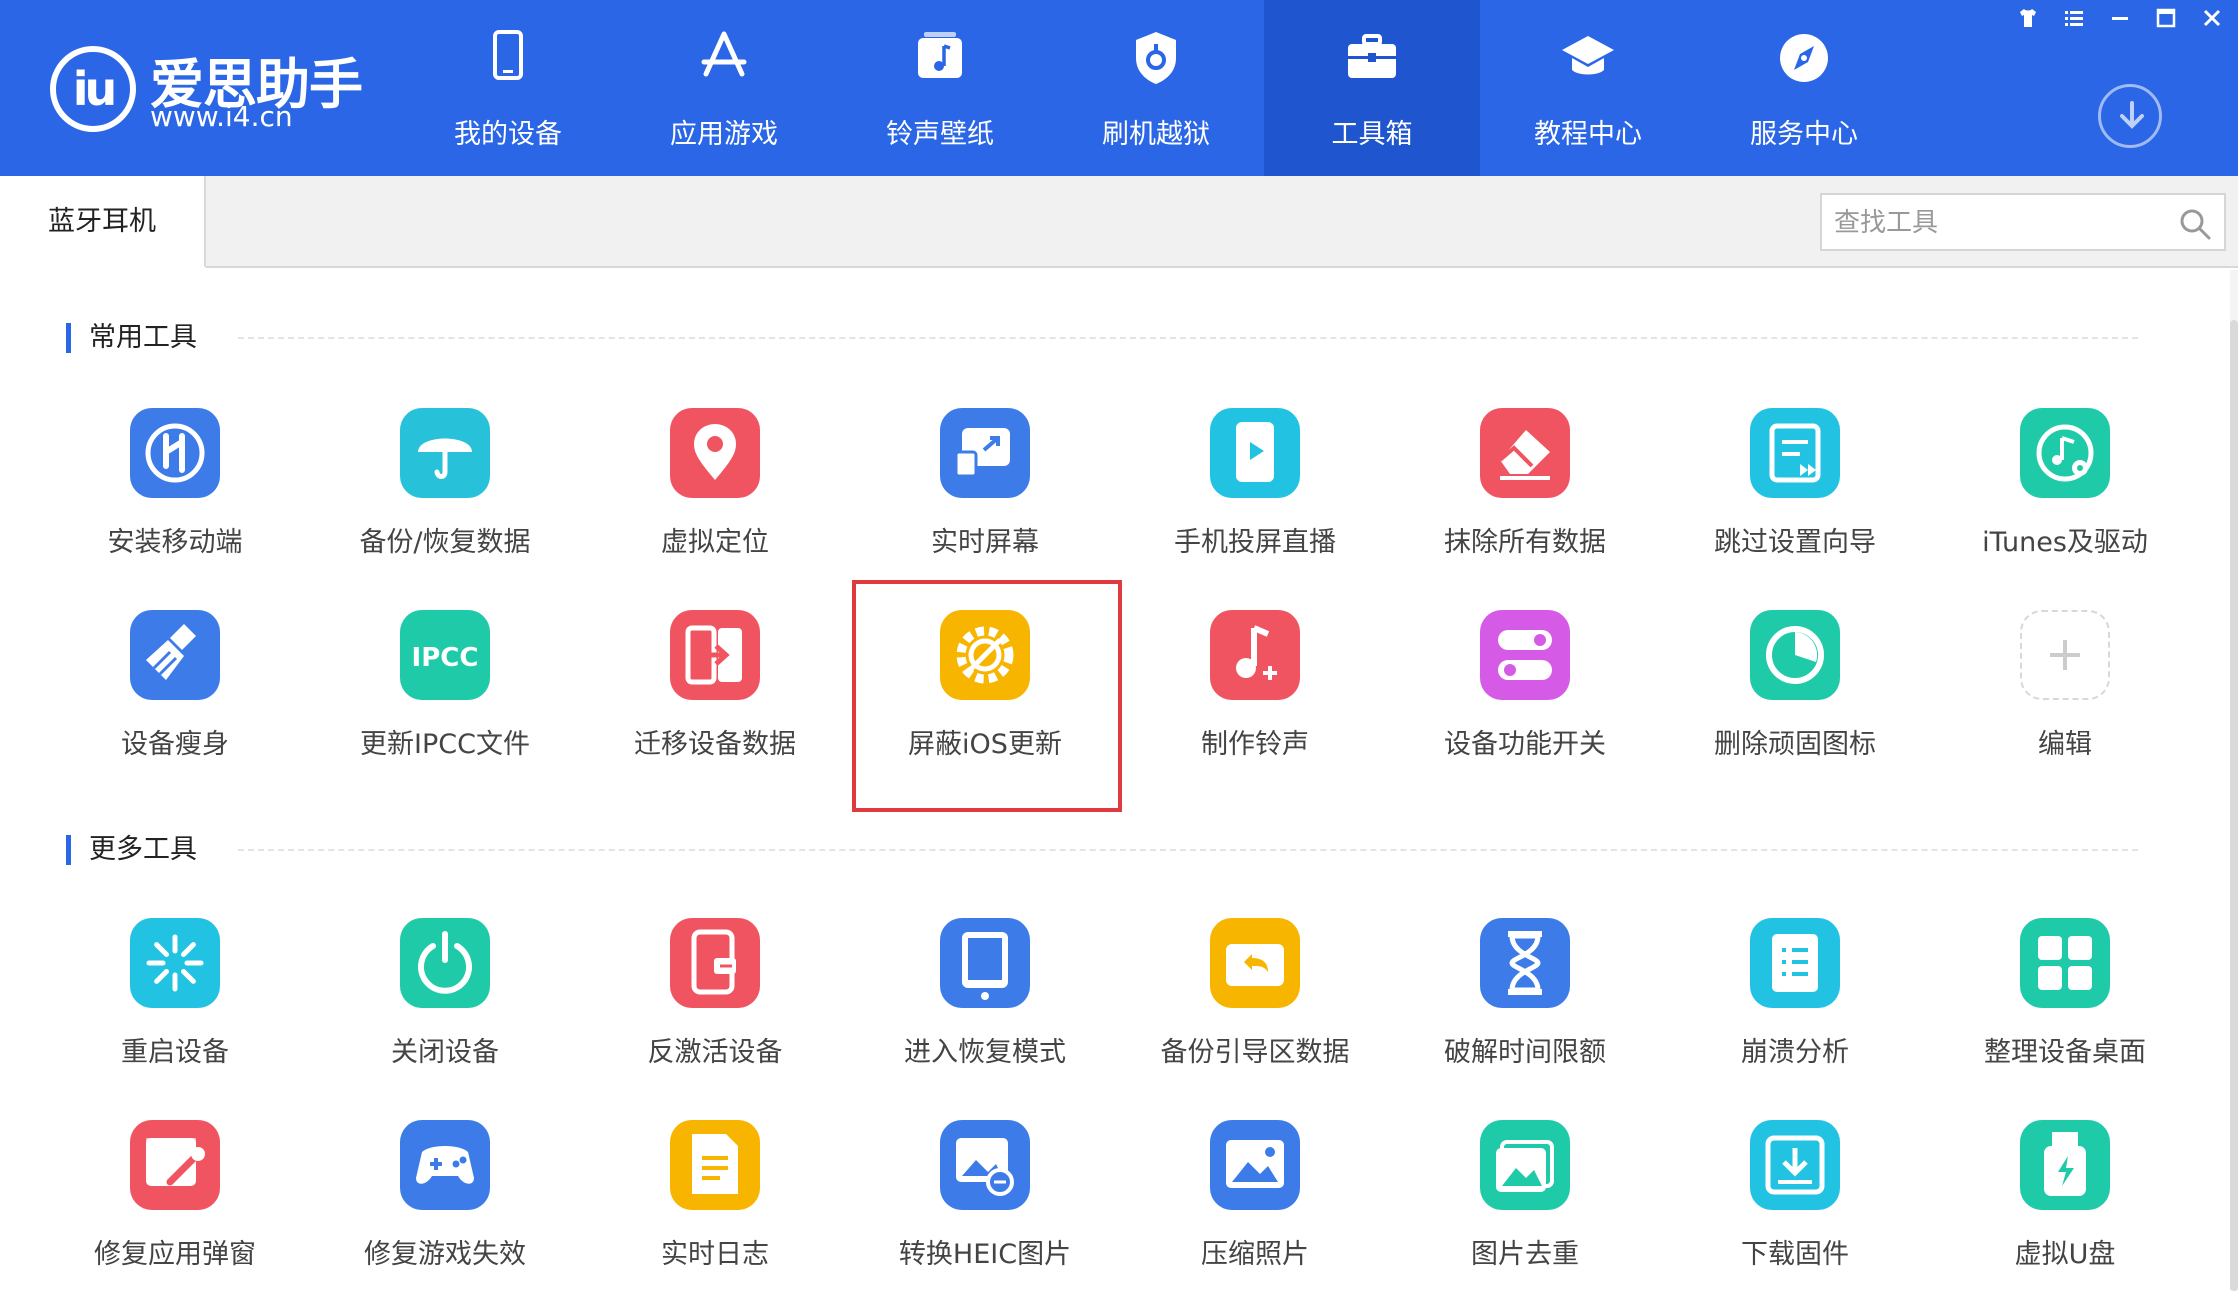  Describe the element at coordinates (1525, 744) in the screenshot. I see `tool-label: 设备功能开关` at that location.